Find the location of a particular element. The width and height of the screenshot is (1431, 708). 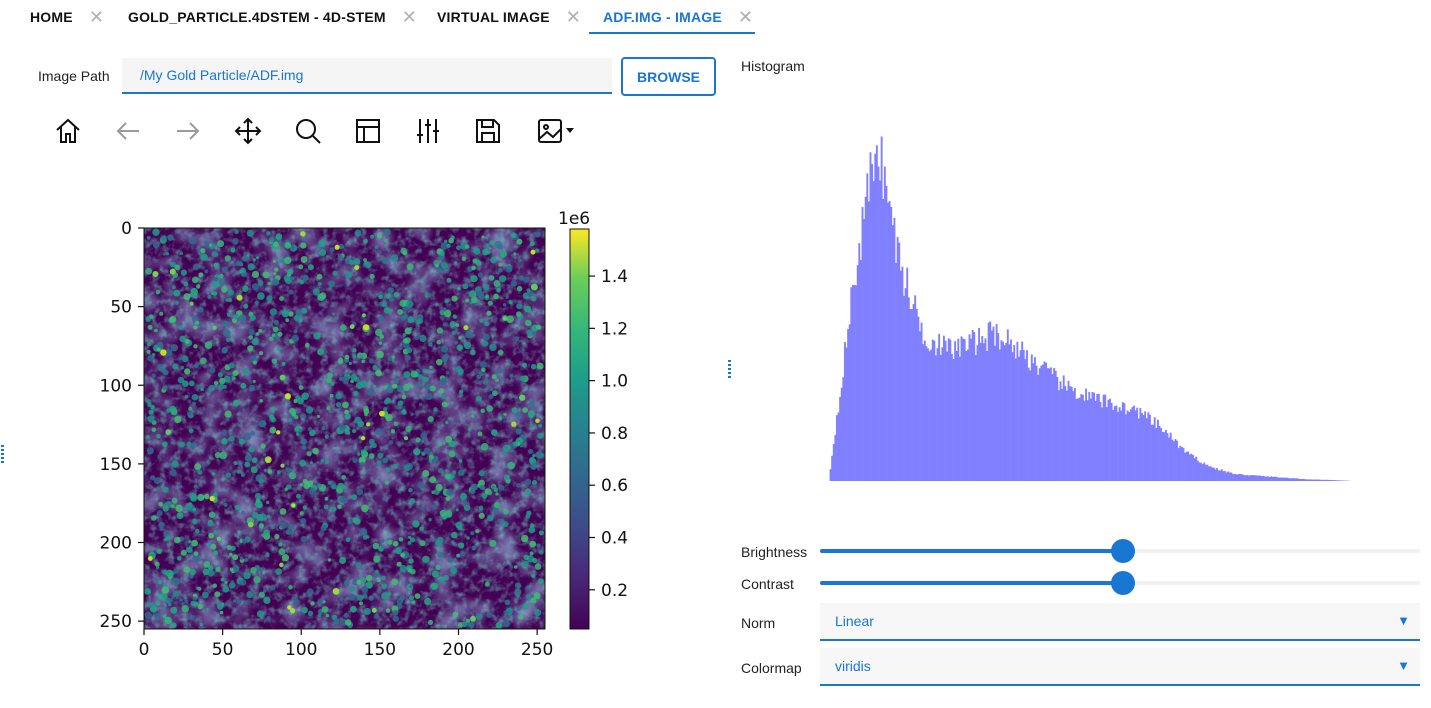

norm-label: Norm is located at coordinates (758, 623).